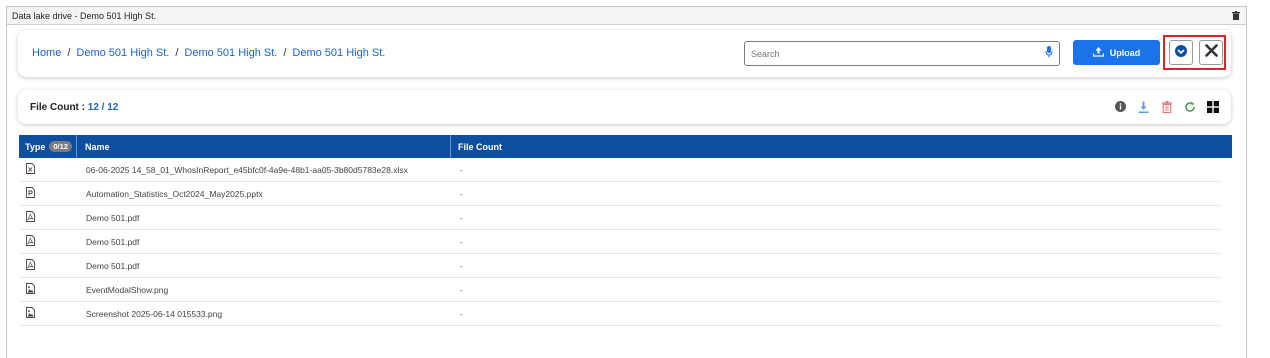 The height and width of the screenshot is (358, 1270). I want to click on file-count-card: File Count : 12 / 12, so click(624, 107).